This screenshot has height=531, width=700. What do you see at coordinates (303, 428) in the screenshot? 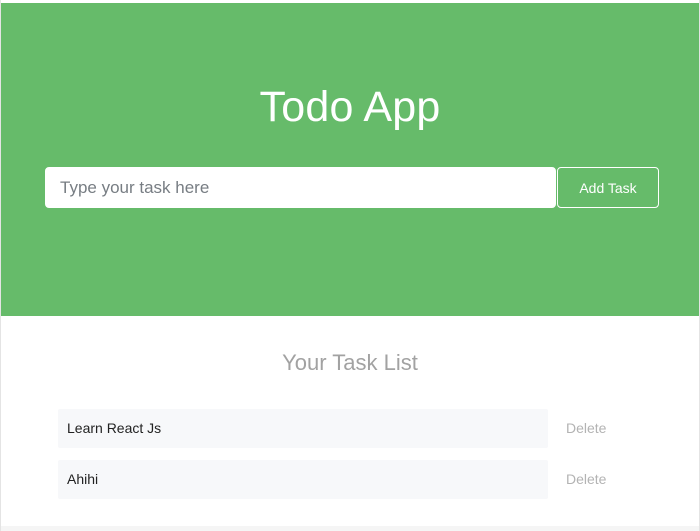
I see `task-item-text: Learn React Js` at bounding box center [303, 428].